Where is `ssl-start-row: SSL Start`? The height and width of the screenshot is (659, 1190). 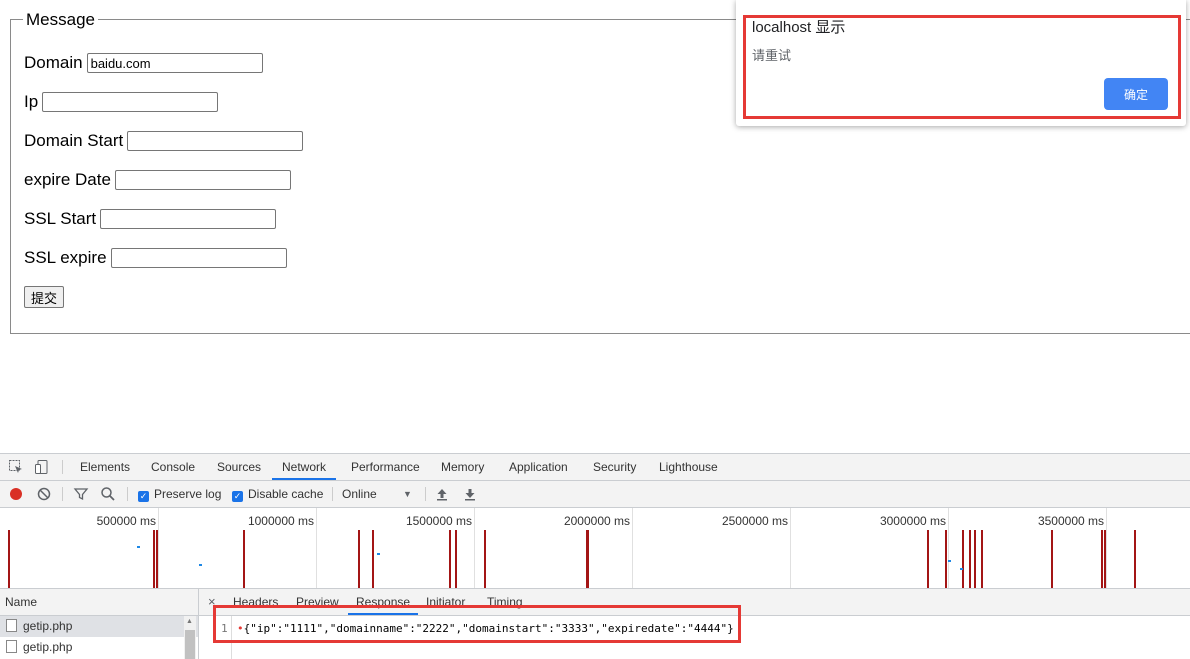
ssl-start-row: SSL Start is located at coordinates (150, 219).